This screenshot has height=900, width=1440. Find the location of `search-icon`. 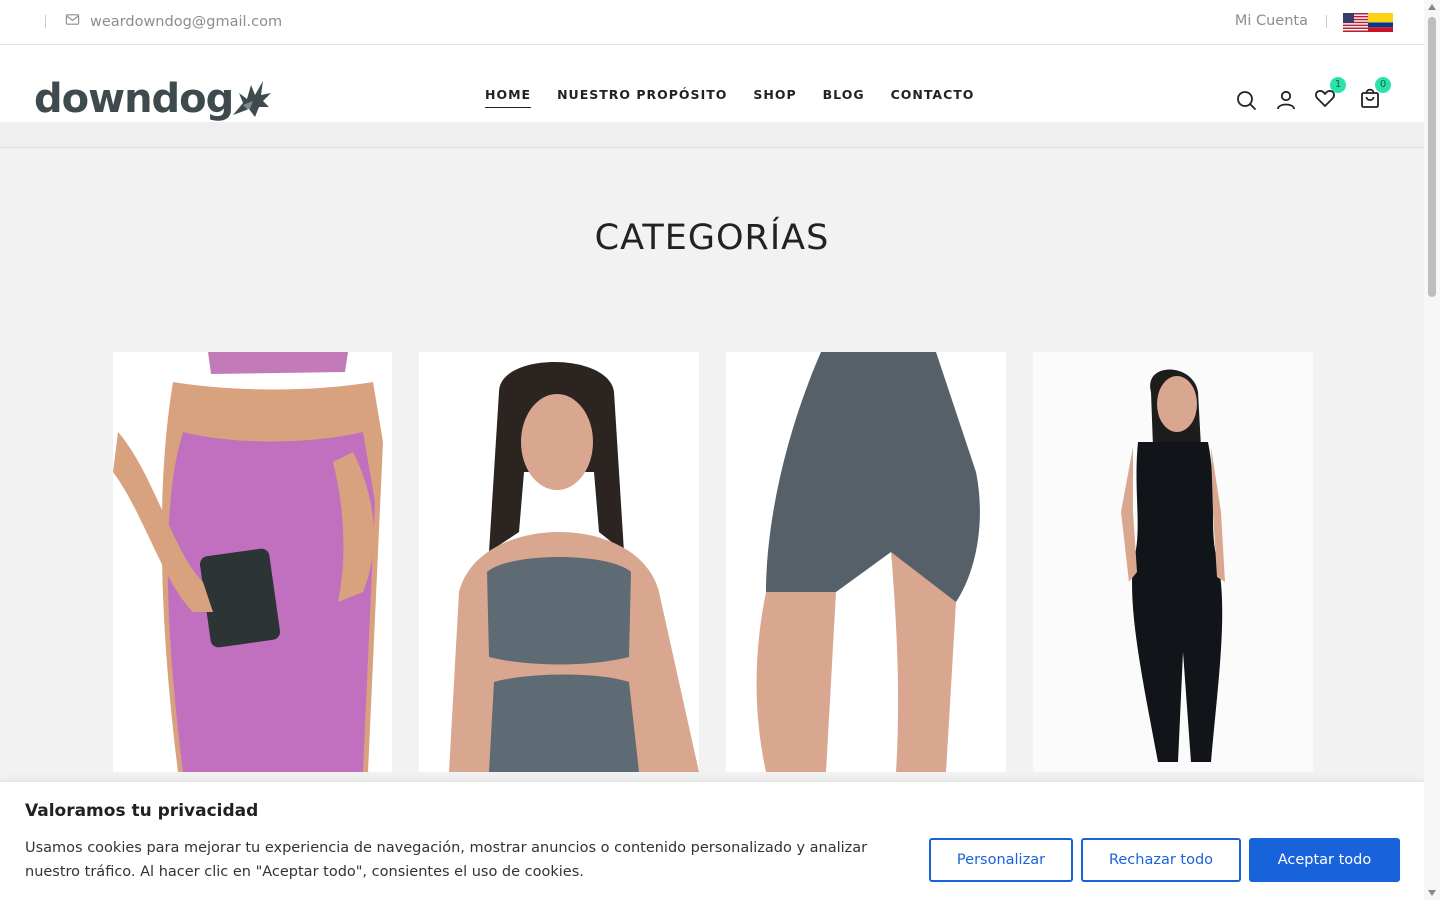

search-icon is located at coordinates (1246, 100).